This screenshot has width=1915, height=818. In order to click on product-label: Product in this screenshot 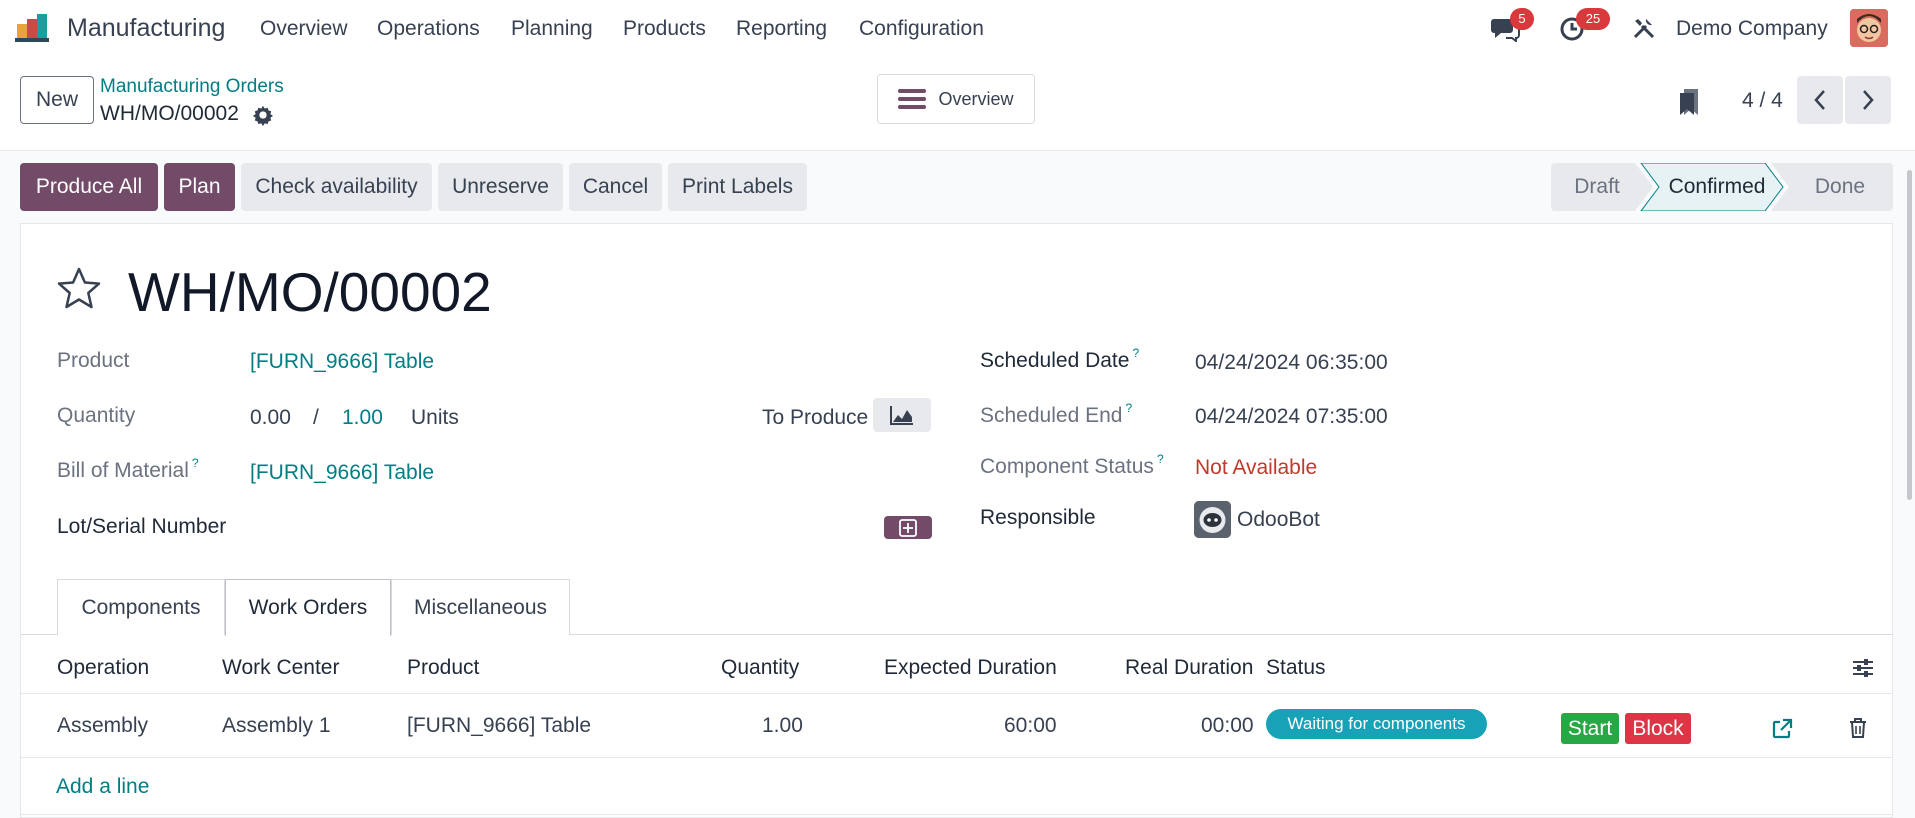, I will do `click(93, 360)`.